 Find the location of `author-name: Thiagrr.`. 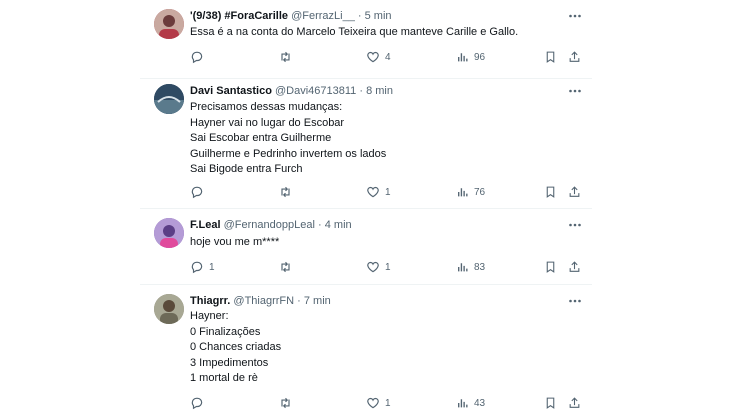

author-name: Thiagrr. is located at coordinates (210, 301).